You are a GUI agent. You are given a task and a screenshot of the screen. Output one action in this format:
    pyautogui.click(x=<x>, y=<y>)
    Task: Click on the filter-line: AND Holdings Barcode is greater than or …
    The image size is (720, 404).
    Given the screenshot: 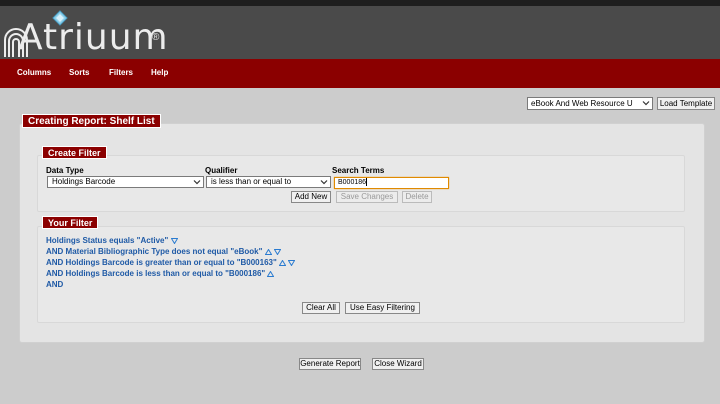 What is the action you would take?
    pyautogui.click(x=171, y=262)
    